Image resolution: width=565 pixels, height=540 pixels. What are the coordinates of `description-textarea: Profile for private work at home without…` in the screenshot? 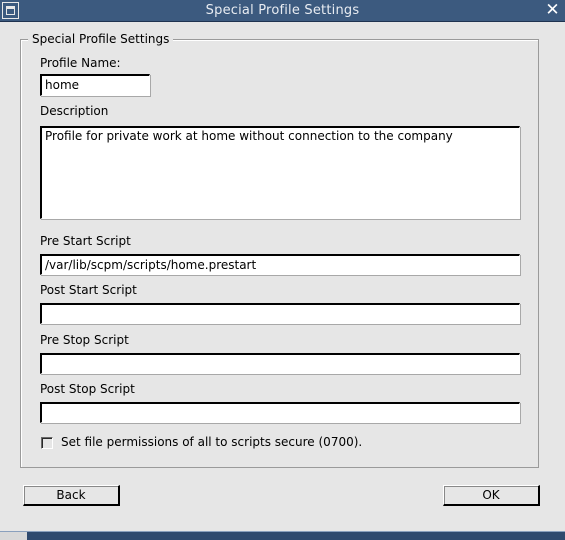 It's located at (280, 172).